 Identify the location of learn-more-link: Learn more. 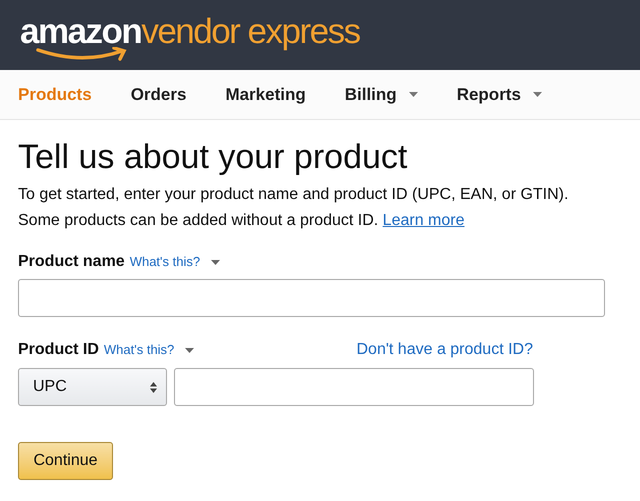
(423, 220).